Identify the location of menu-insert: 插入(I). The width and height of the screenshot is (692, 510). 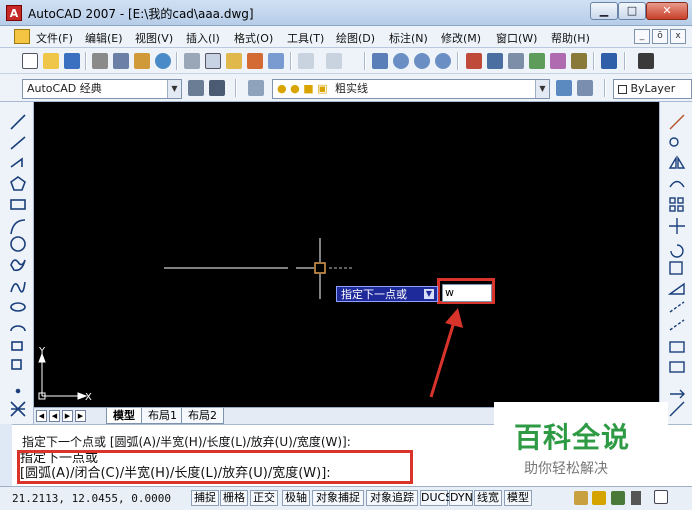
(203, 38).